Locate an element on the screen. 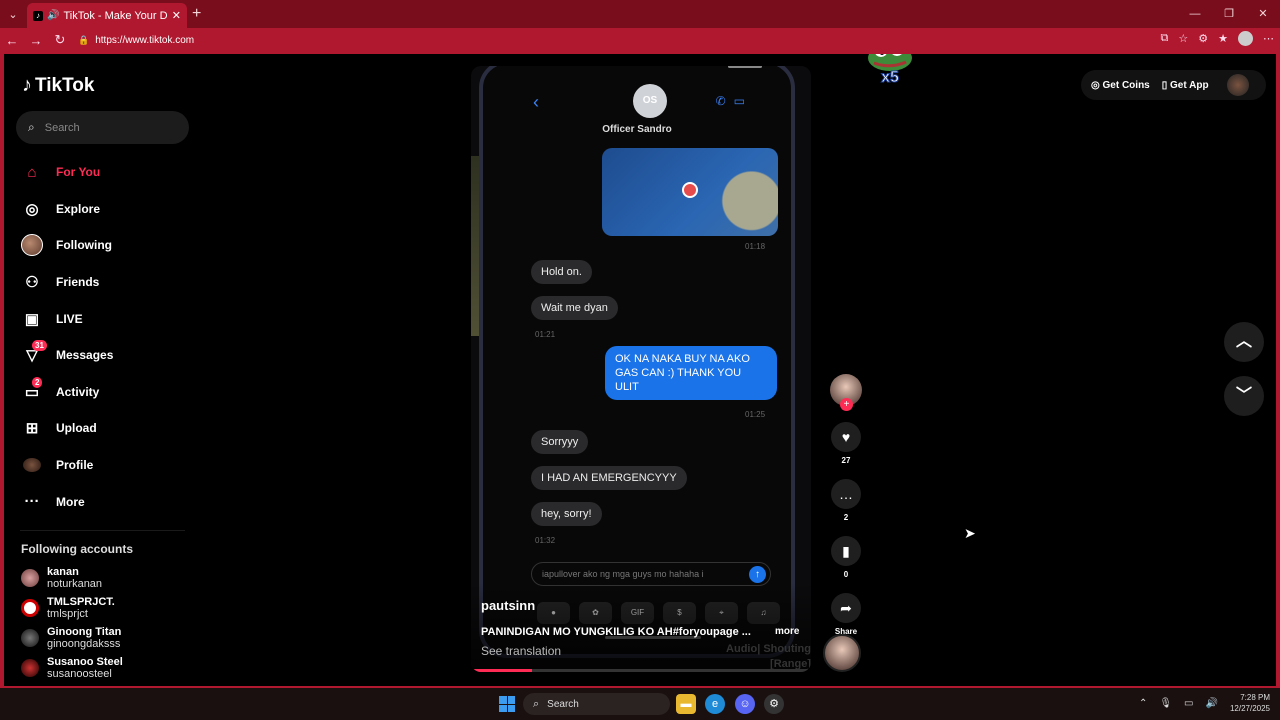 This screenshot has width=1280, height=720. live-icon: ▣ is located at coordinates (32, 319).